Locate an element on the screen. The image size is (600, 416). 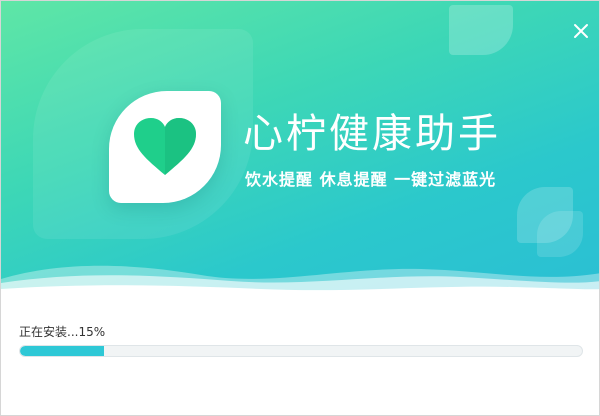
app-title: 心柠健康助手 is located at coordinates (372, 134).